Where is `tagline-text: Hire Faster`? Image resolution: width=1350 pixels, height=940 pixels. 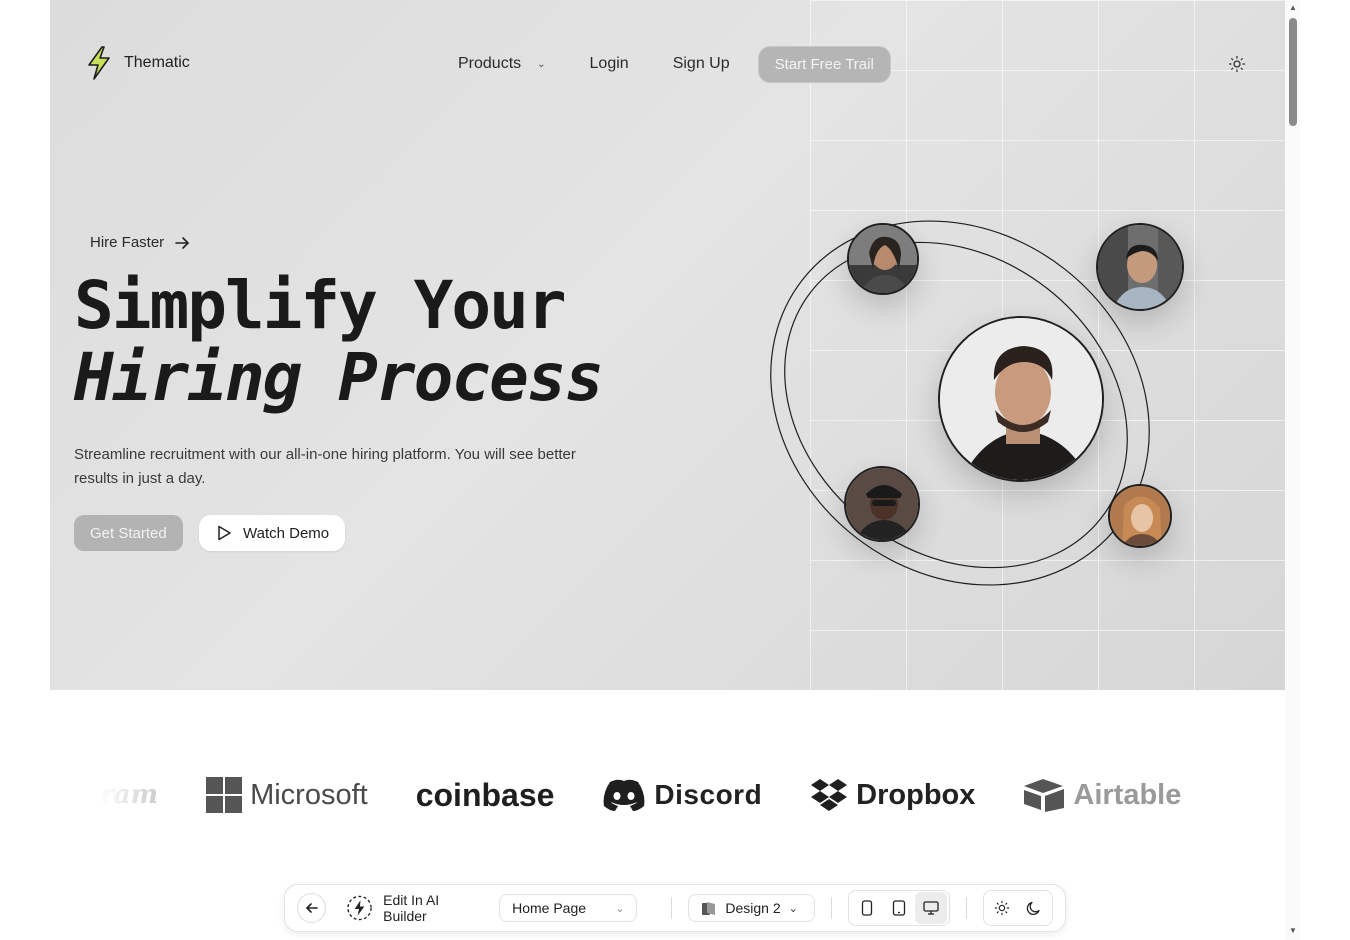 tagline-text: Hire Faster is located at coordinates (127, 242).